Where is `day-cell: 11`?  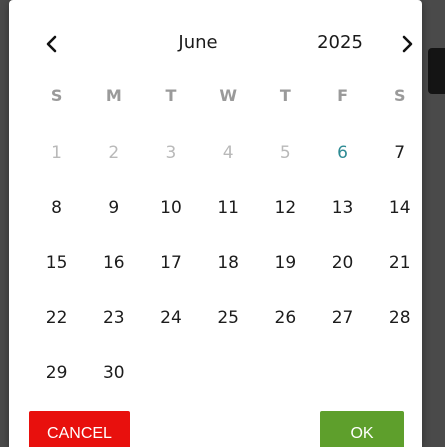
day-cell: 11 is located at coordinates (228, 207).